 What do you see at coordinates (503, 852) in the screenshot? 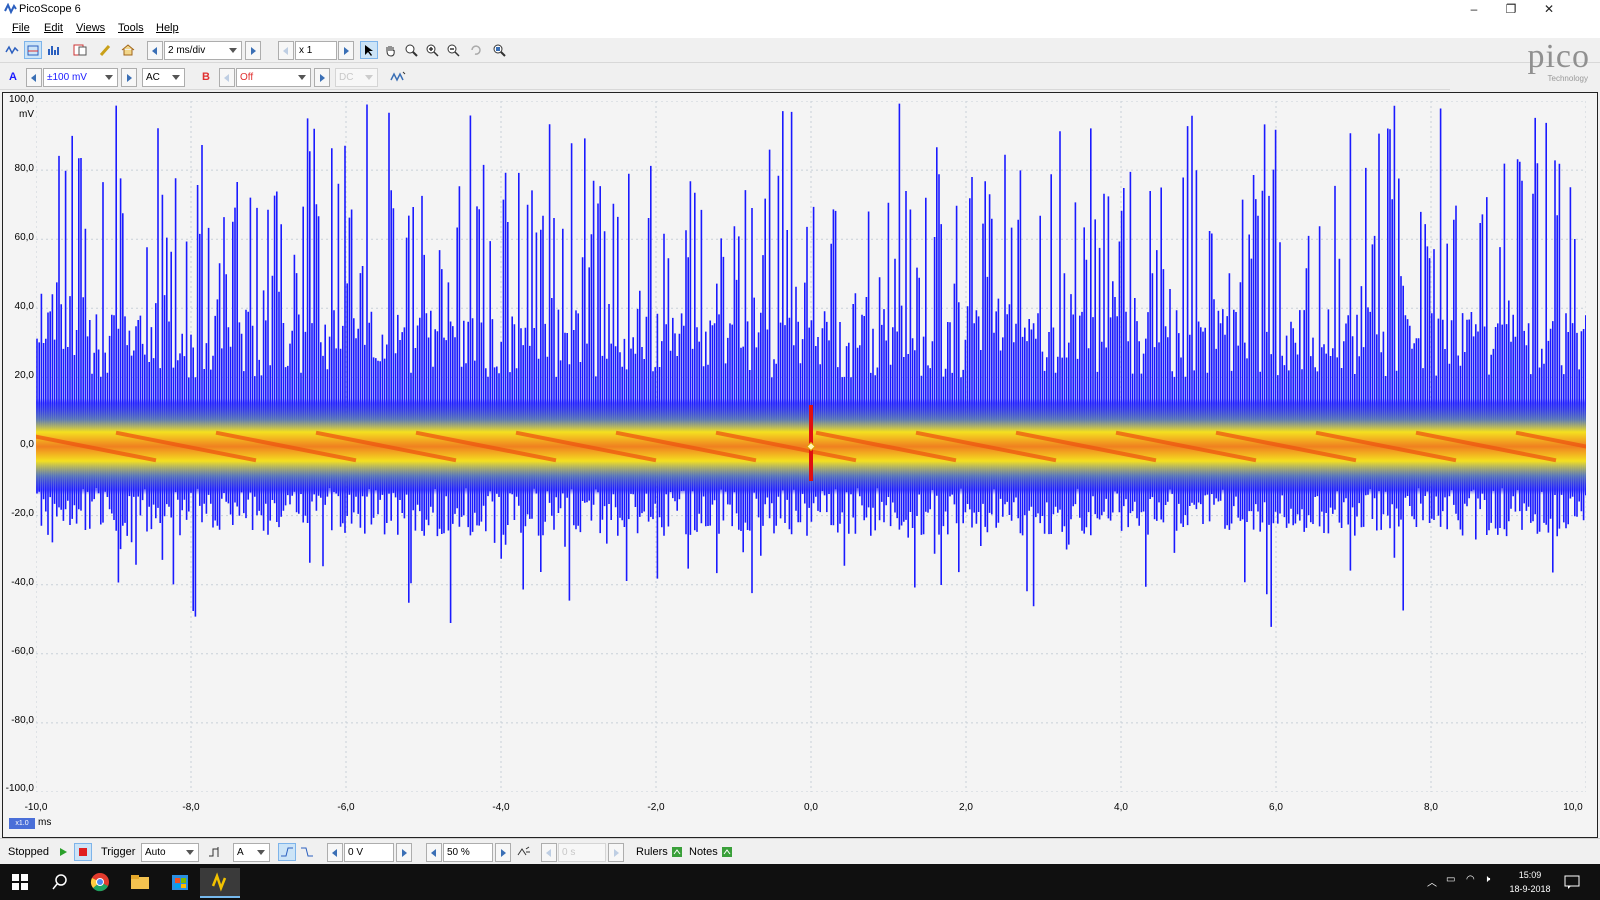
I see `pretrigger-increase-button` at bounding box center [503, 852].